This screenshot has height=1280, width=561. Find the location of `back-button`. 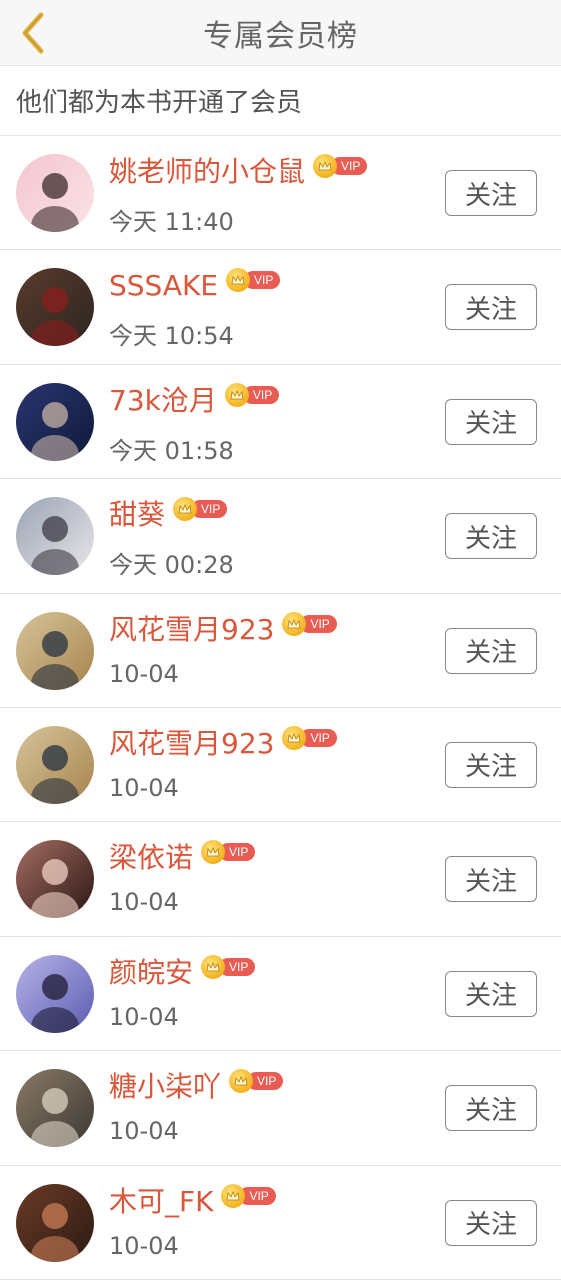

back-button is located at coordinates (32, 33).